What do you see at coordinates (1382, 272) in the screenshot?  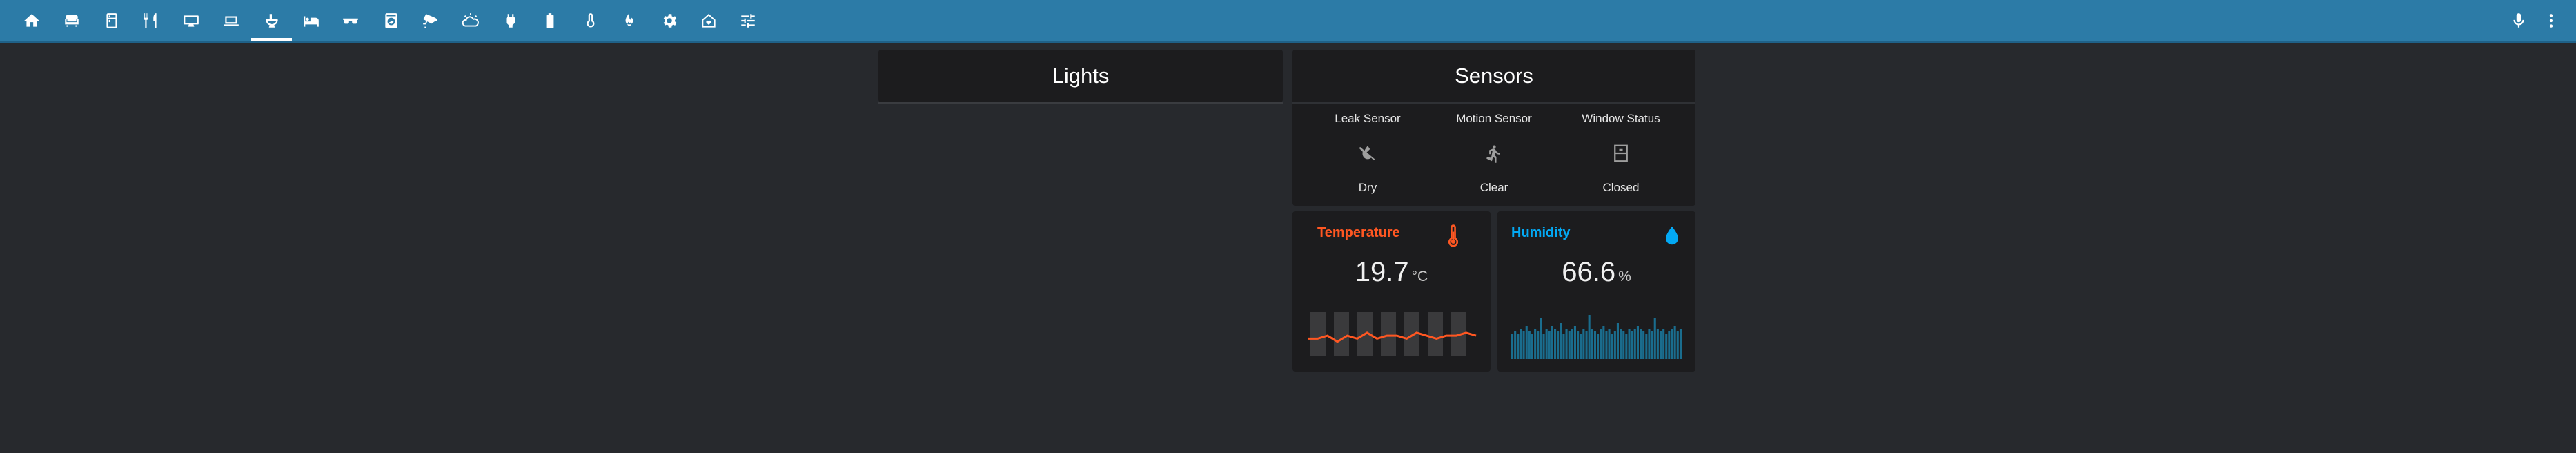 I see `temperature-number: 19.7` at bounding box center [1382, 272].